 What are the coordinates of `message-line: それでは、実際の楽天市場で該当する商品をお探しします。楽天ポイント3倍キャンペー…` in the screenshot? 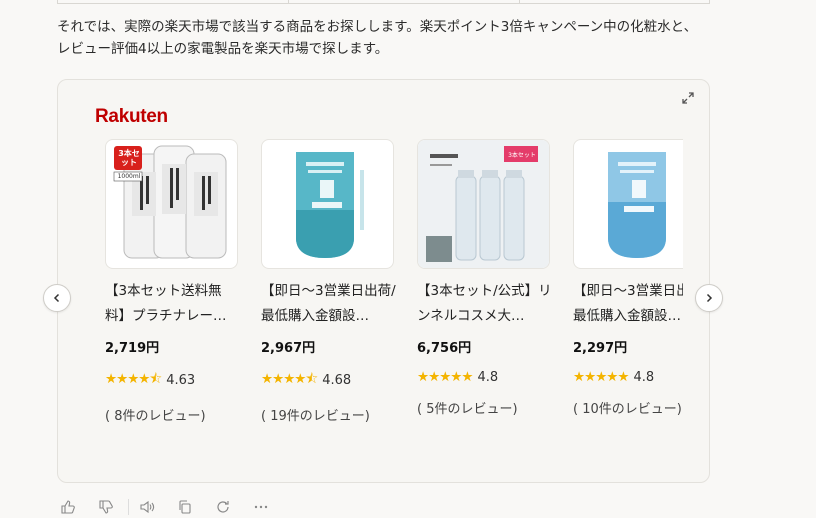 It's located at (377, 27).